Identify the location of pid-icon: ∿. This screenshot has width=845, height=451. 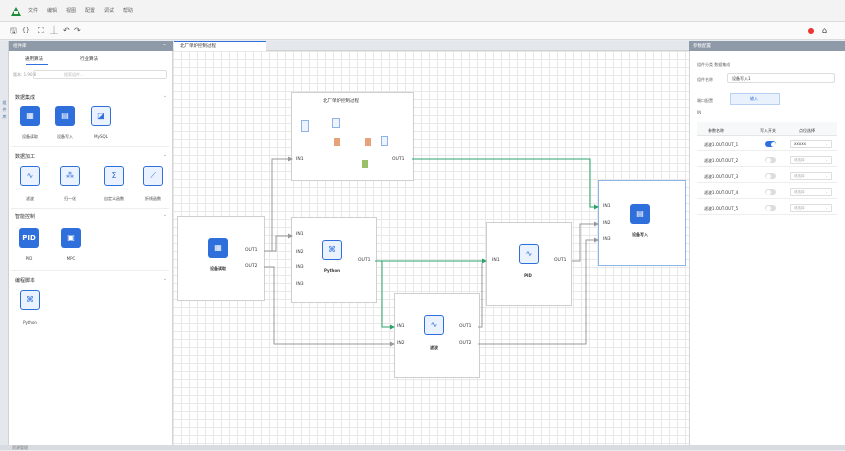
(529, 254).